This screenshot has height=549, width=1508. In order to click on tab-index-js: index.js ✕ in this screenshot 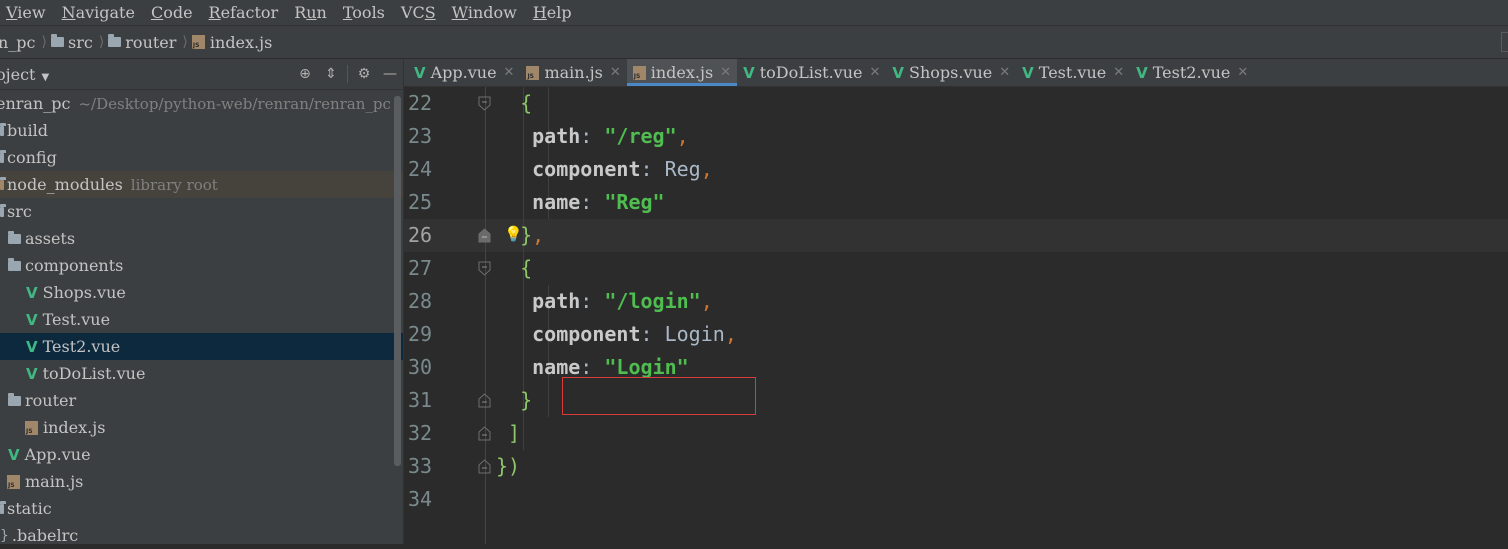, I will do `click(682, 72)`.